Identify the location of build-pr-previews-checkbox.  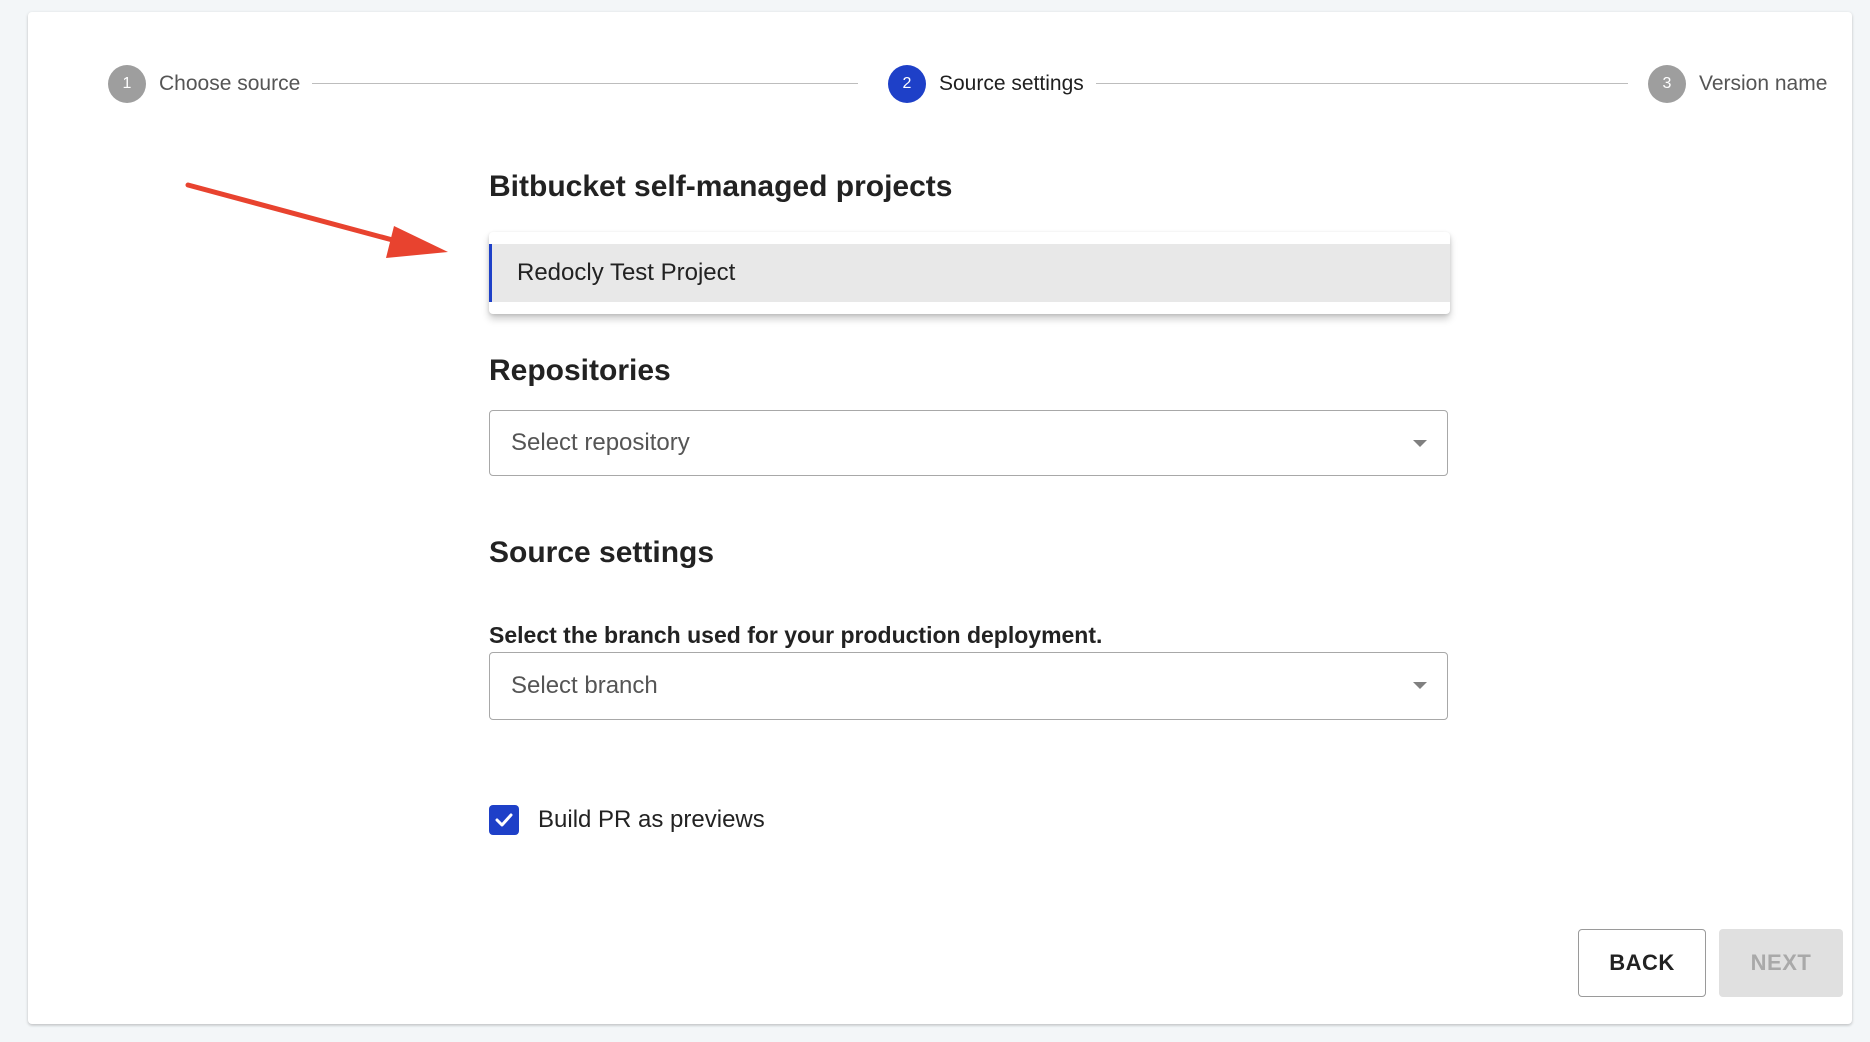
(504, 820).